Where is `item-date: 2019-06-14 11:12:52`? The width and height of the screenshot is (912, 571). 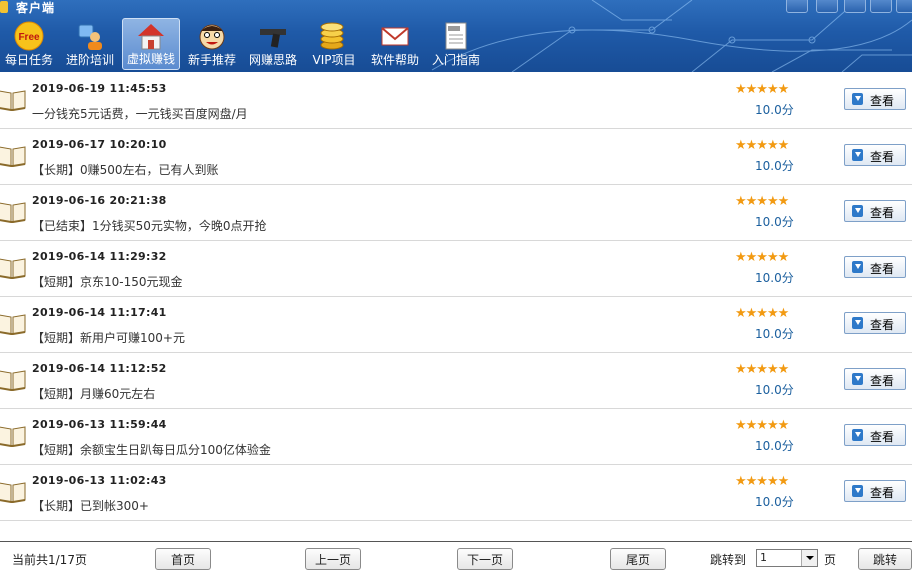 item-date: 2019-06-14 11:12:52 is located at coordinates (99, 368).